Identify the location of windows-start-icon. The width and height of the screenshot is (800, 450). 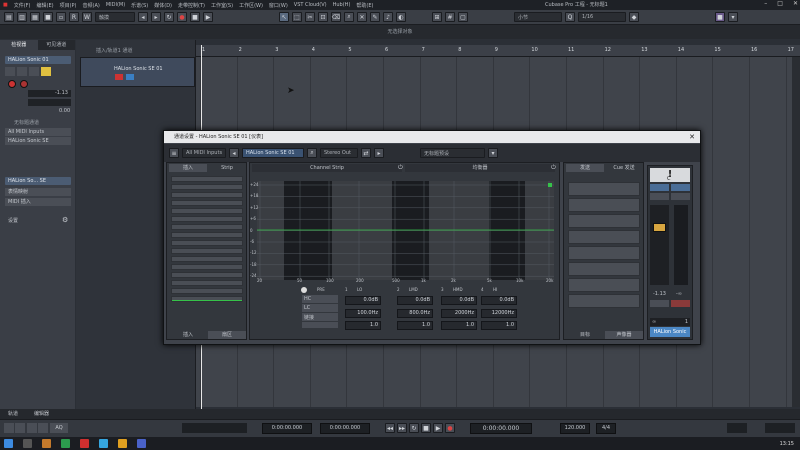
(8, 443).